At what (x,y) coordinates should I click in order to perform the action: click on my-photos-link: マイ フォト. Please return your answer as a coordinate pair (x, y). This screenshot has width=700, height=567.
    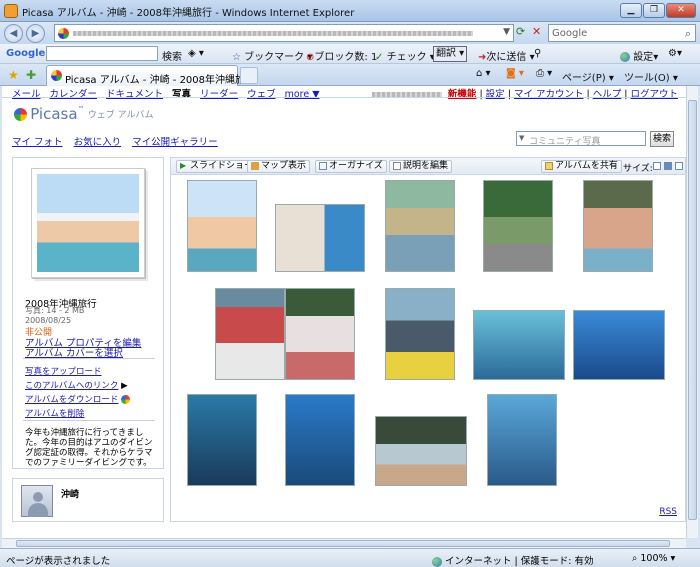
    Looking at the image, I should click on (37, 142).